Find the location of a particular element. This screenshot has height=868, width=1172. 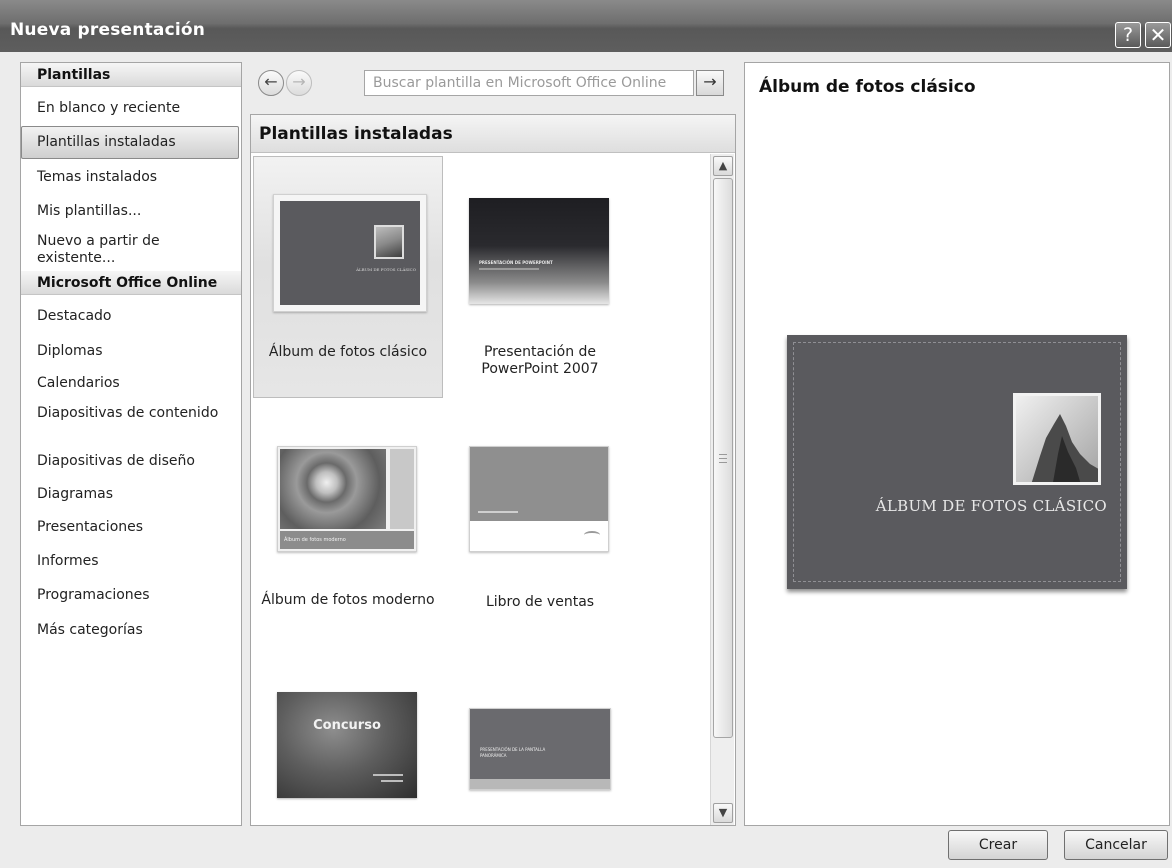

thumb-swoosh-icon is located at coordinates (592, 535).